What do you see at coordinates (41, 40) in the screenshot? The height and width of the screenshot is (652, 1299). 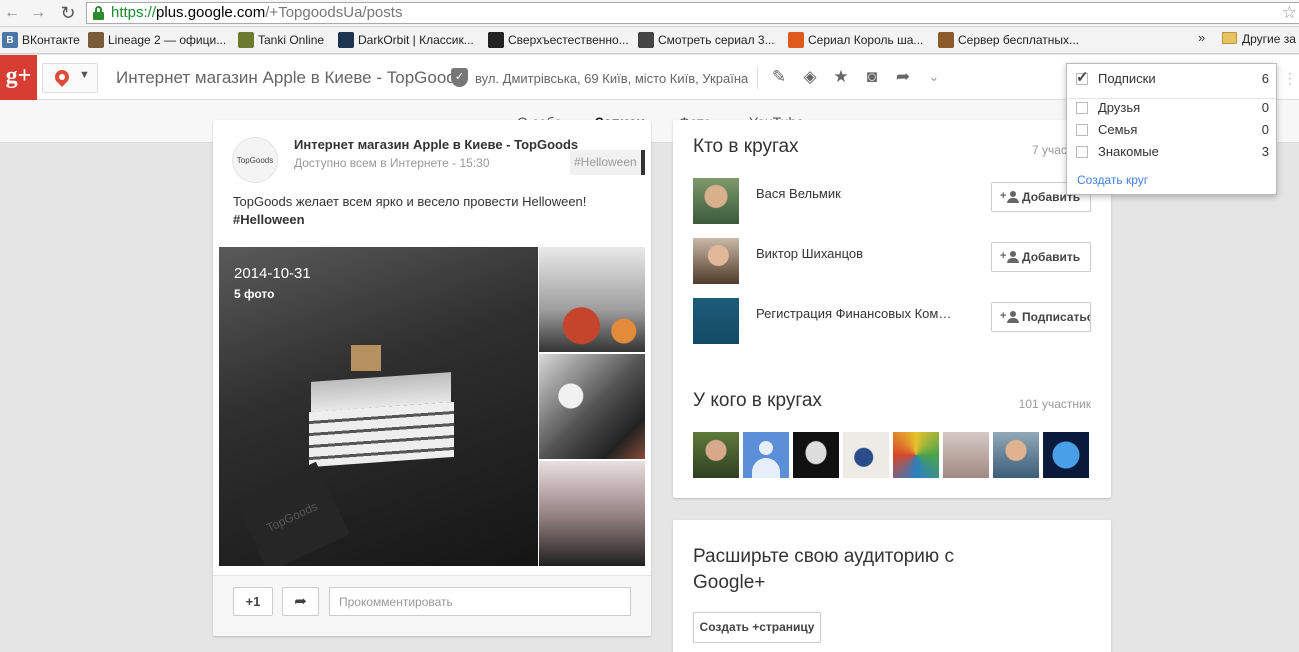 I see `bookmark-item: B ВКонтакте` at bounding box center [41, 40].